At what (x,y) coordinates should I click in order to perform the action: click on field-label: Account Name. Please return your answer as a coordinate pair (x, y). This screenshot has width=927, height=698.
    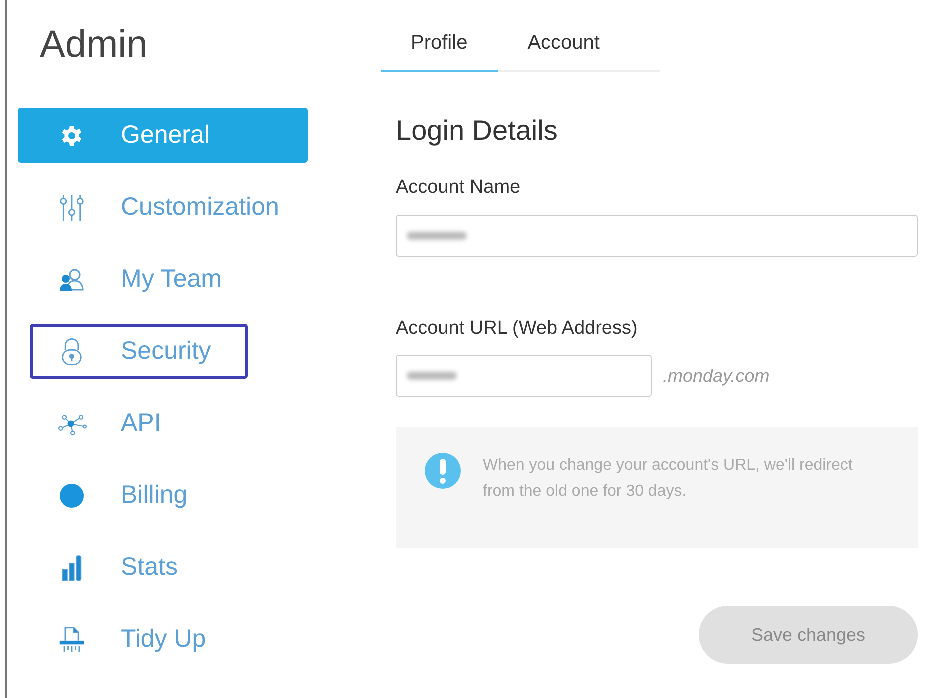
    Looking at the image, I should click on (459, 188).